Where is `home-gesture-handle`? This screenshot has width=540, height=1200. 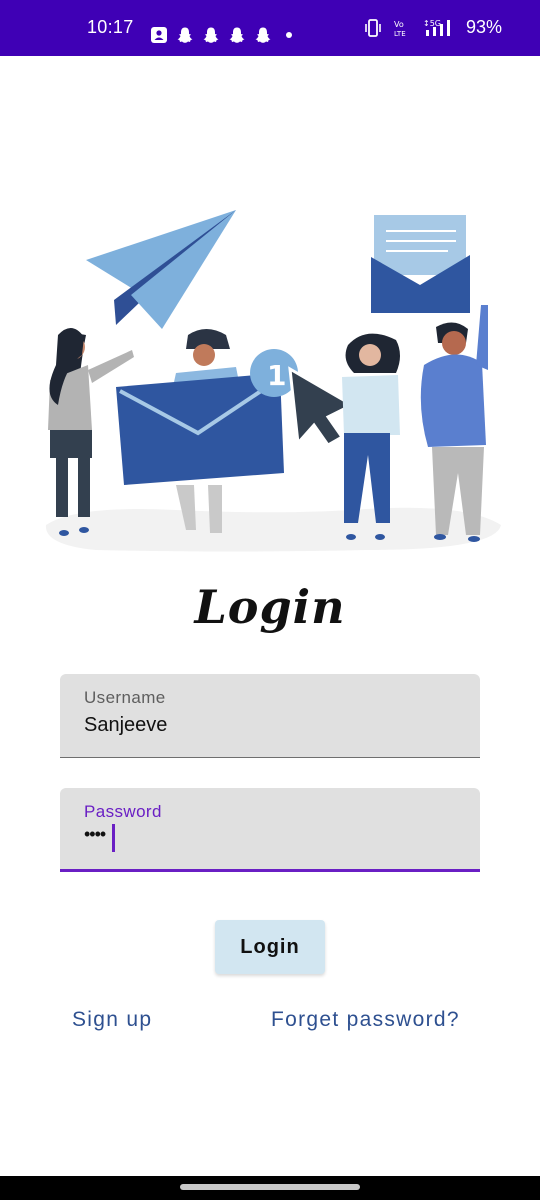 home-gesture-handle is located at coordinates (270, 1187).